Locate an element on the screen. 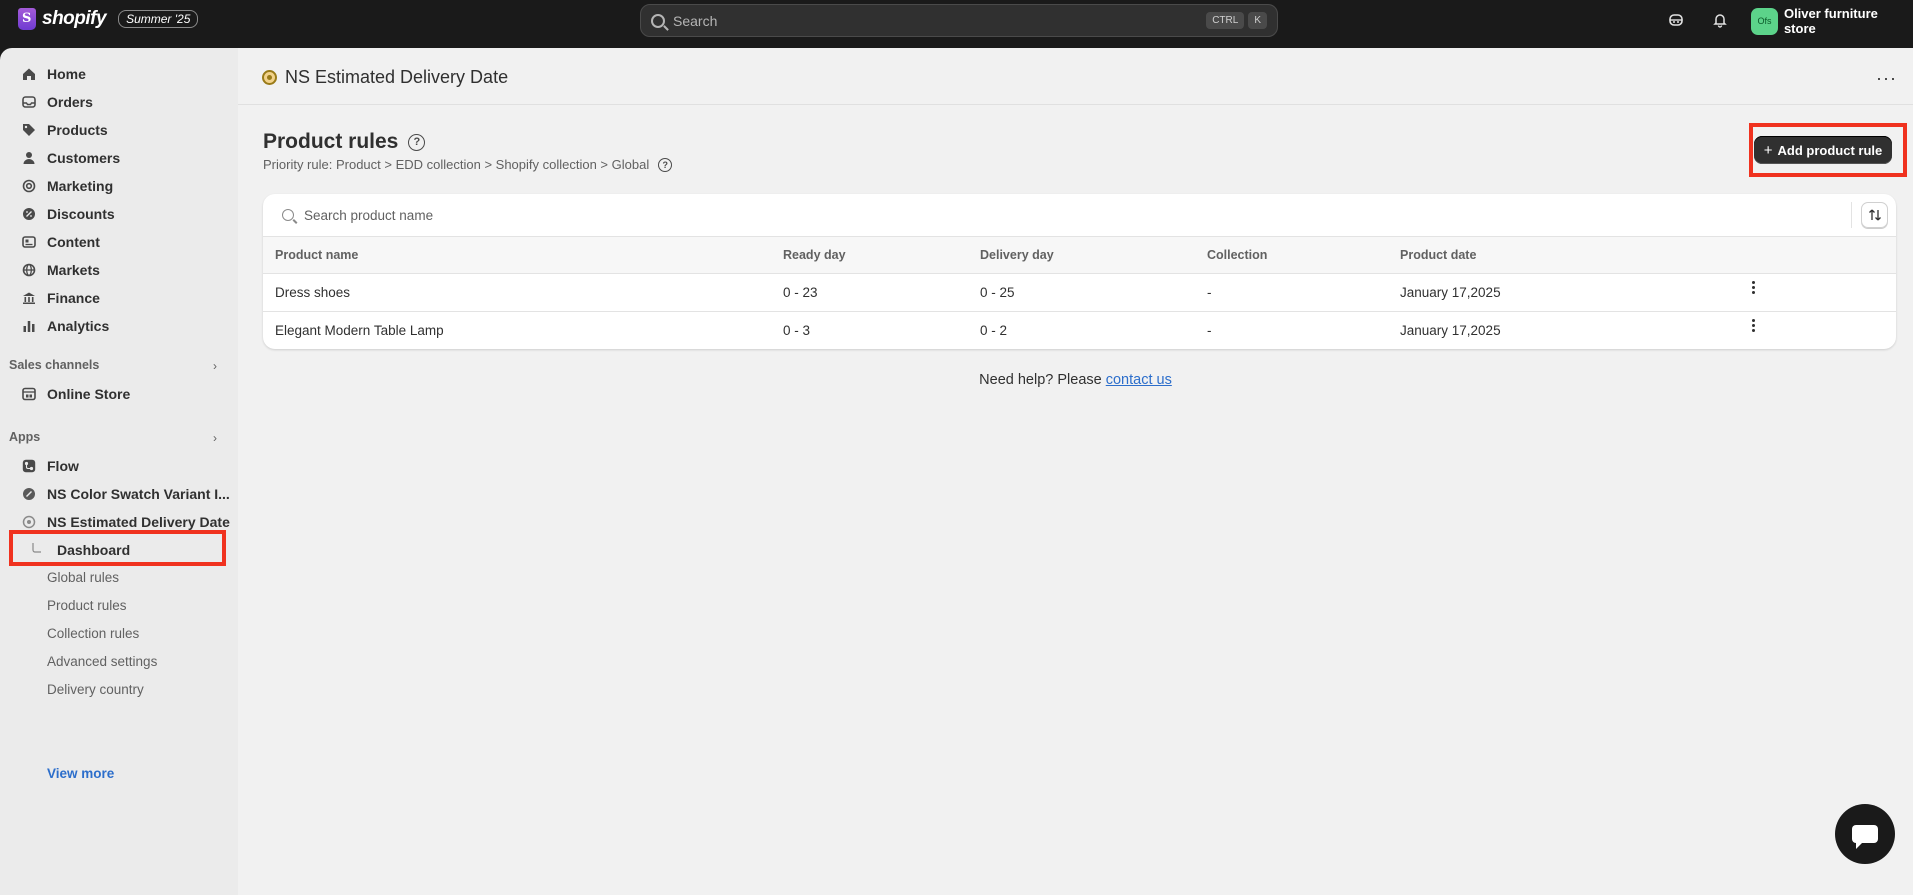 The image size is (1913, 895). cell-collection: - is located at coordinates (1209, 330).